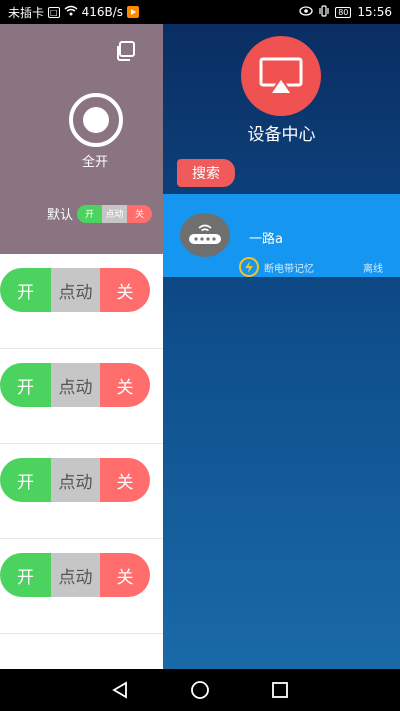  What do you see at coordinates (125, 51) in the screenshot?
I see `copy-icon` at bounding box center [125, 51].